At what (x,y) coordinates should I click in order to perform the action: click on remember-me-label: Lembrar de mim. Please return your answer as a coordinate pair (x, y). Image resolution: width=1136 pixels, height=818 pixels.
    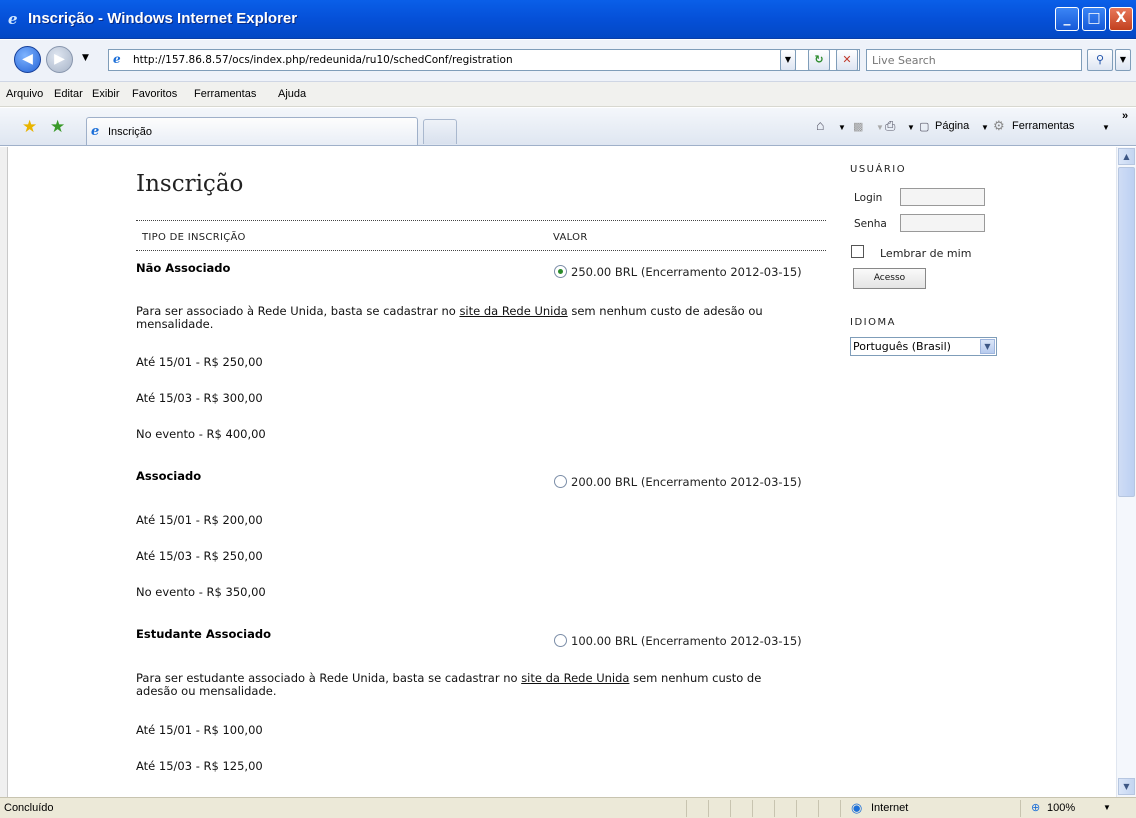
    Looking at the image, I should click on (926, 253).